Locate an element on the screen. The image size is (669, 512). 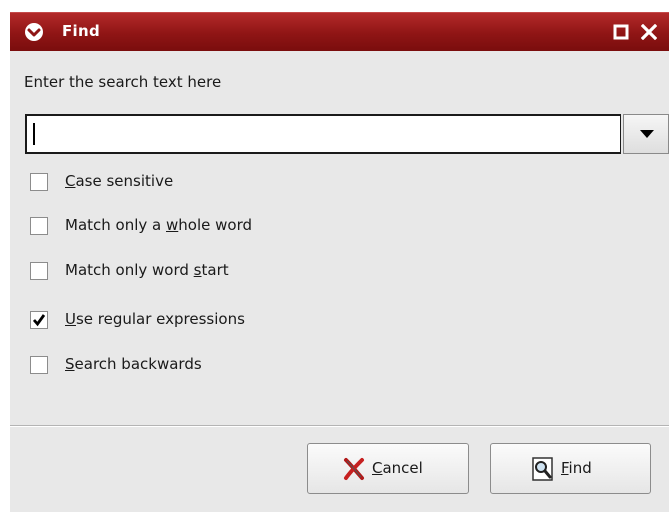
cancel-x-icon is located at coordinates (354, 469).